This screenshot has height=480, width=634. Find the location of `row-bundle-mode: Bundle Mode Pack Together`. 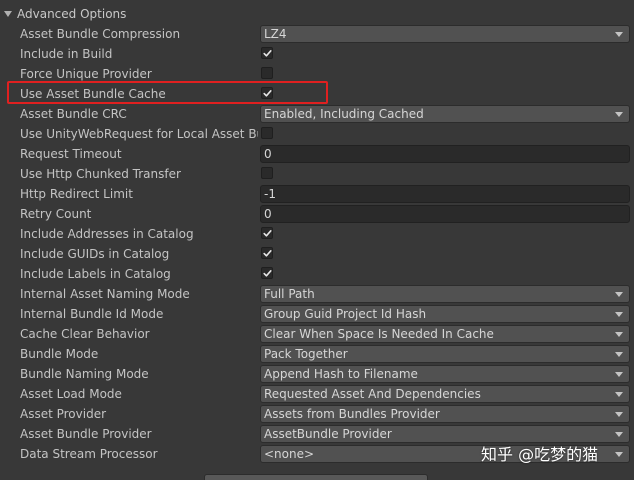

row-bundle-mode: Bundle Mode Pack Together is located at coordinates (317, 354).